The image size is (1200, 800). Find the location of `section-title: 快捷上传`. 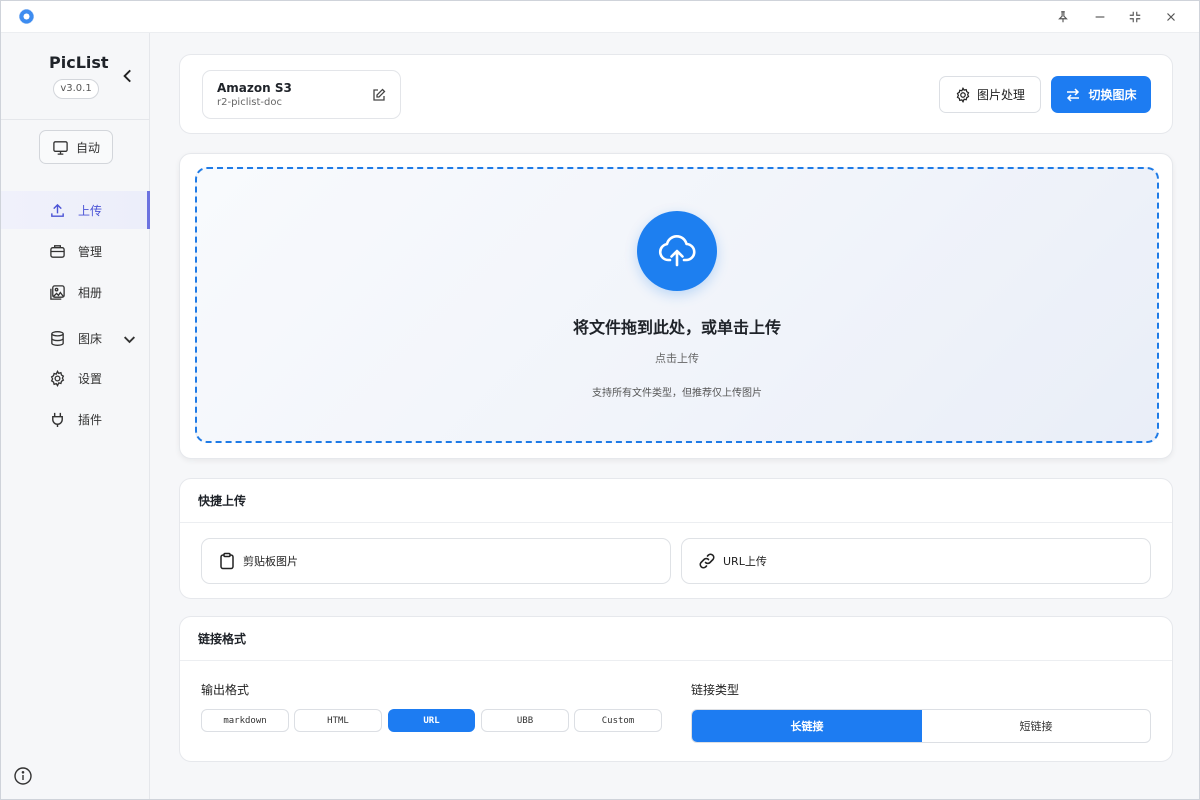

section-title: 快捷上传 is located at coordinates (222, 501).